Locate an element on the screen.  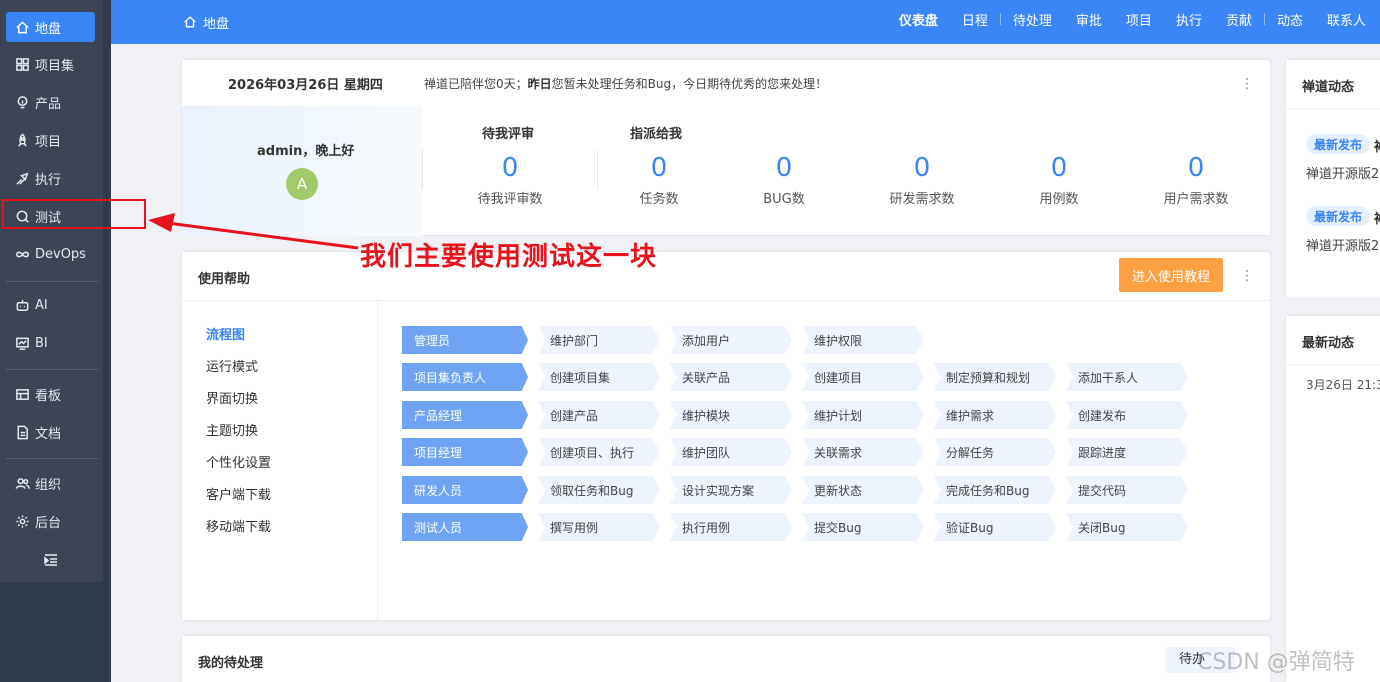
sidebar-item-product: 产品 is located at coordinates (50, 102).